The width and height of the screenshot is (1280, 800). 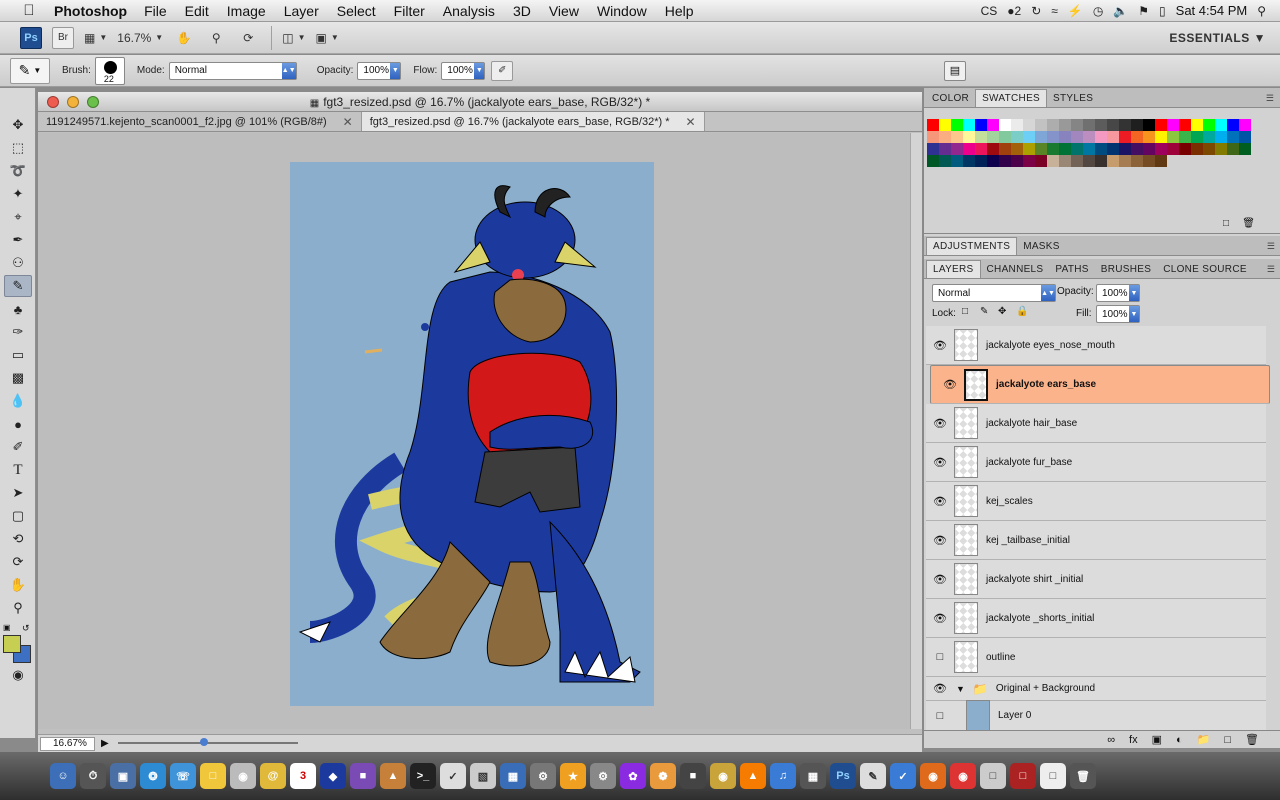 I want to click on marquee-tool: ⬚, so click(x=18, y=148).